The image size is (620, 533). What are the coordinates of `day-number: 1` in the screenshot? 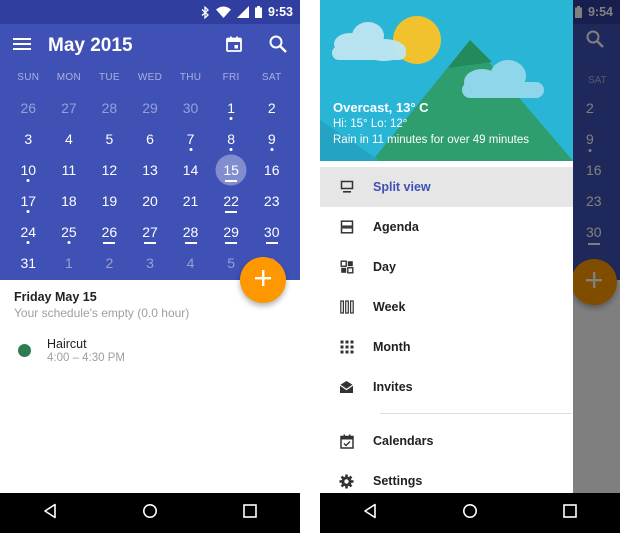 It's located at (231, 107).